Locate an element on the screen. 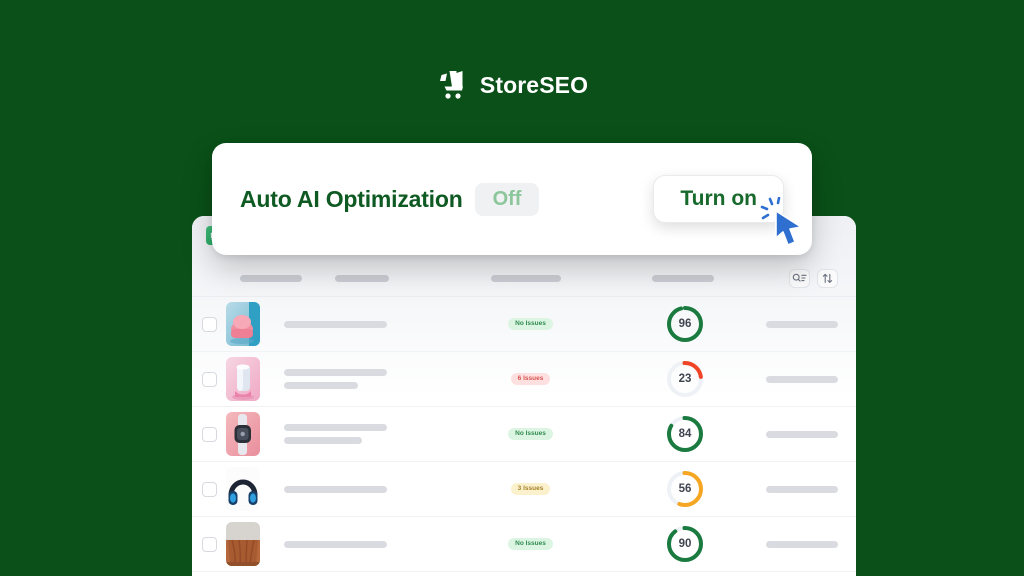 This screenshot has width=1024, height=576. status-badge: 3 Issues is located at coordinates (530, 489).